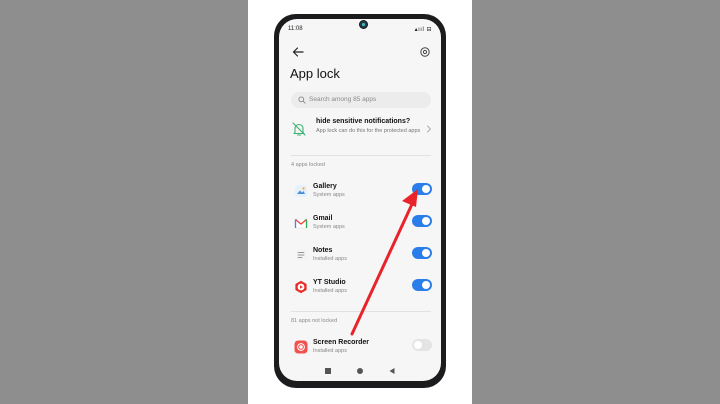 Image resolution: width=720 pixels, height=404 pixels. Describe the element at coordinates (341, 342) in the screenshot. I see `app-name: Screen Recorder` at that location.